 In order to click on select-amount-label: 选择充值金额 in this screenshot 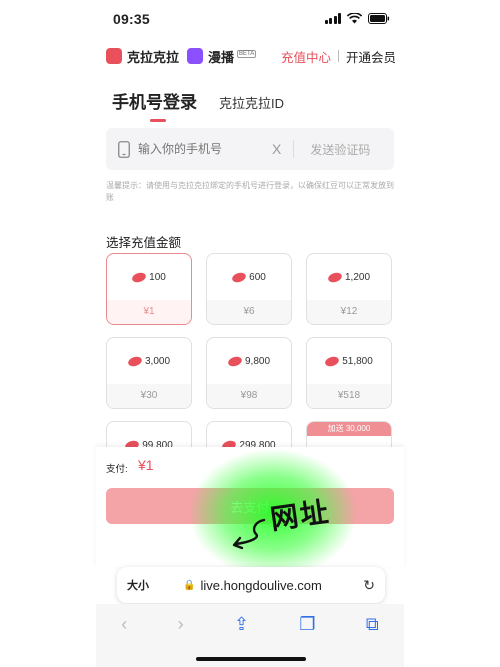, I will do `click(144, 243)`.